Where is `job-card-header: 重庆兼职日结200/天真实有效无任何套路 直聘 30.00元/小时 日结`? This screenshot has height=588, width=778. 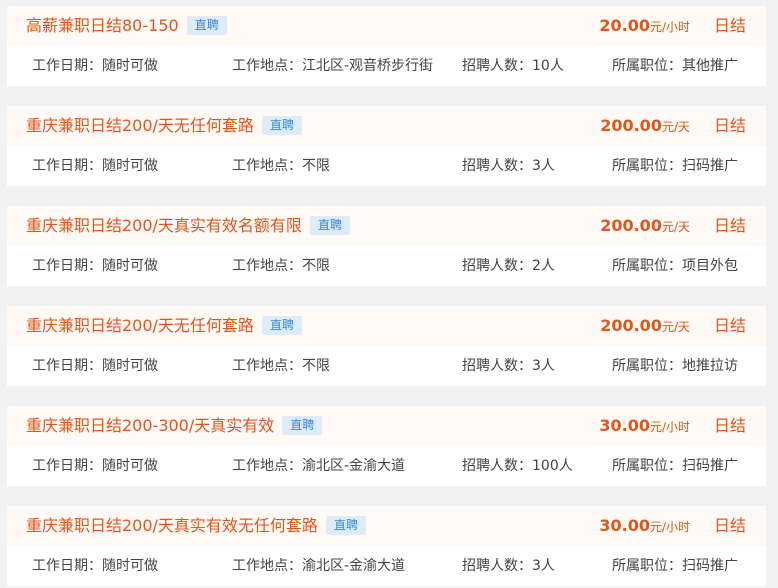
job-card-header: 重庆兼职日结200/天真实有效无任何套路 直聘 30.00元/小时 日结 is located at coordinates (386, 526).